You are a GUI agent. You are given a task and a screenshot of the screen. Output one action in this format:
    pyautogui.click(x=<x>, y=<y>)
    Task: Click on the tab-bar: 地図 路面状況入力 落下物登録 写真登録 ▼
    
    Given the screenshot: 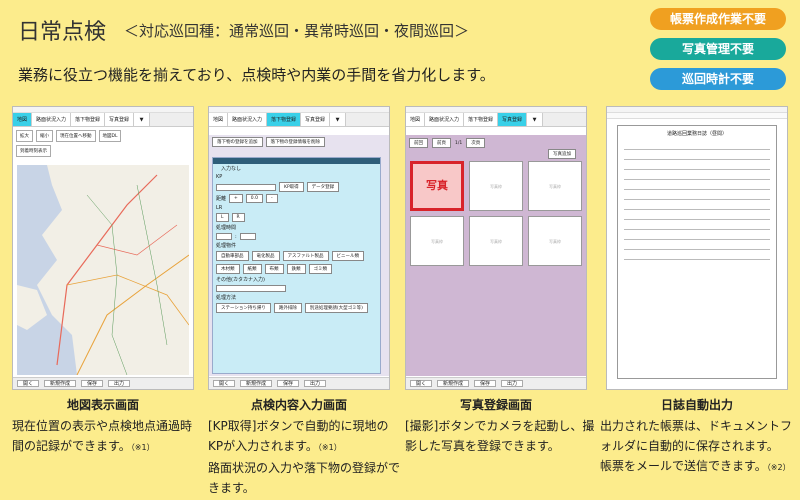 What is the action you would take?
    pyautogui.click(x=299, y=120)
    